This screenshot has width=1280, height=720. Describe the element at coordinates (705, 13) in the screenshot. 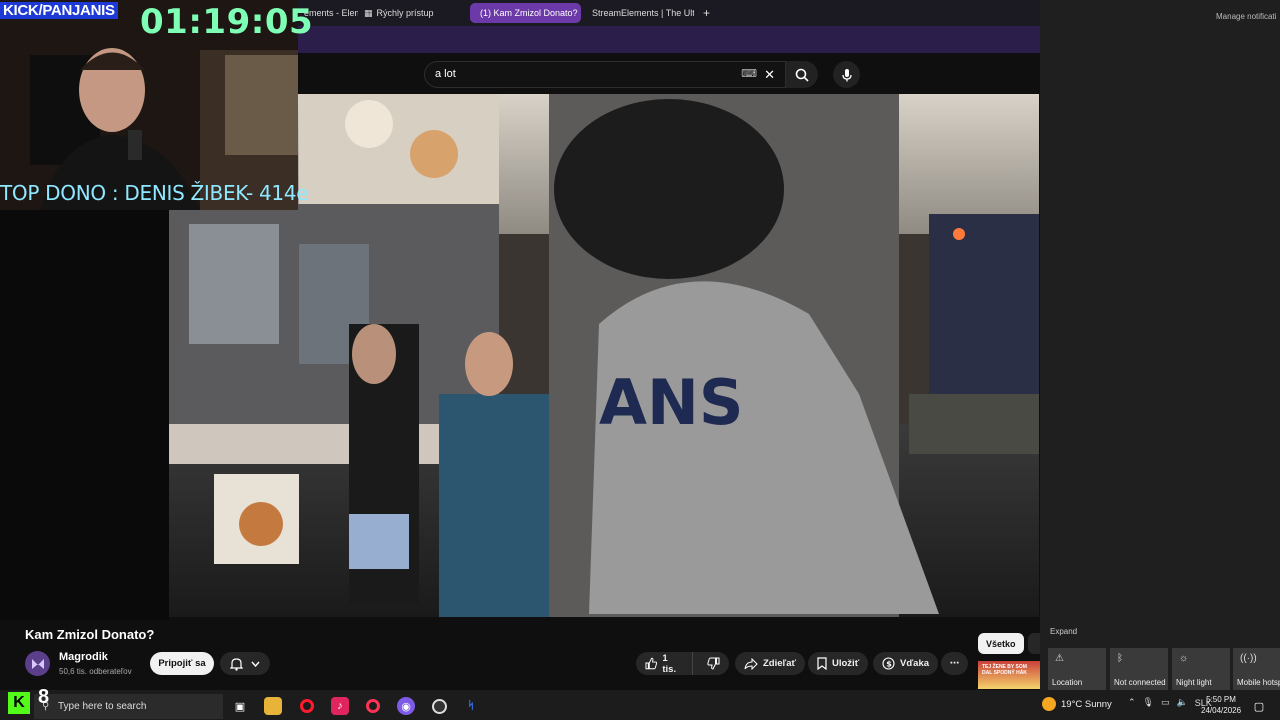

I see `new-tab-button: +` at that location.